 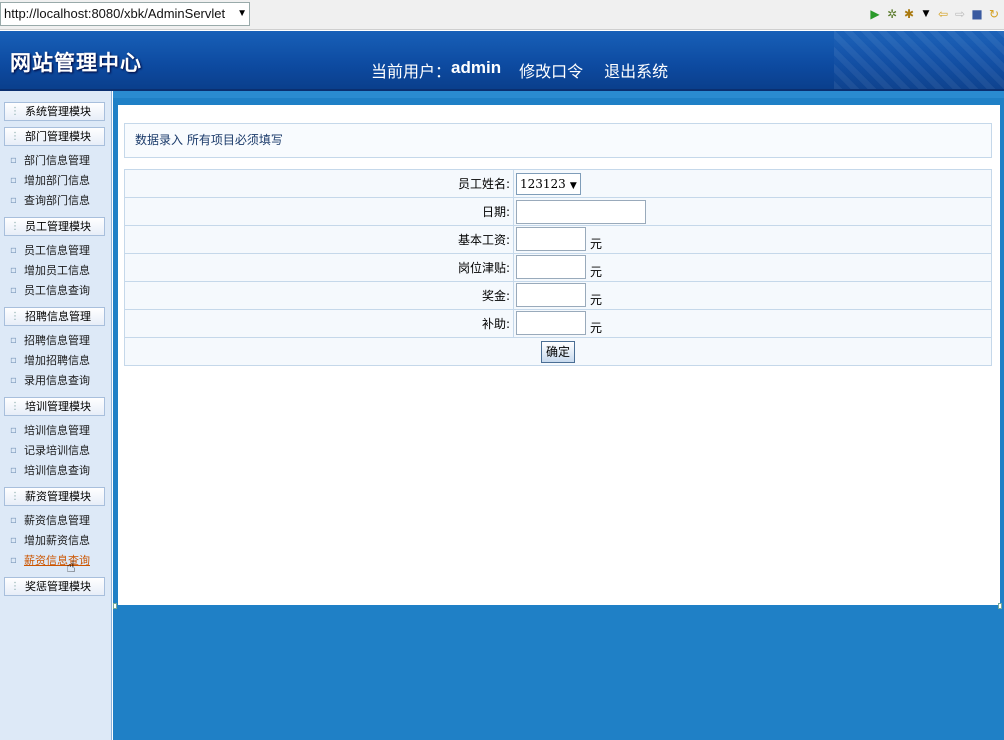 What do you see at coordinates (50, 541) in the screenshot?
I see `sidebar-item-salary-add: 增加薪资信息` at bounding box center [50, 541].